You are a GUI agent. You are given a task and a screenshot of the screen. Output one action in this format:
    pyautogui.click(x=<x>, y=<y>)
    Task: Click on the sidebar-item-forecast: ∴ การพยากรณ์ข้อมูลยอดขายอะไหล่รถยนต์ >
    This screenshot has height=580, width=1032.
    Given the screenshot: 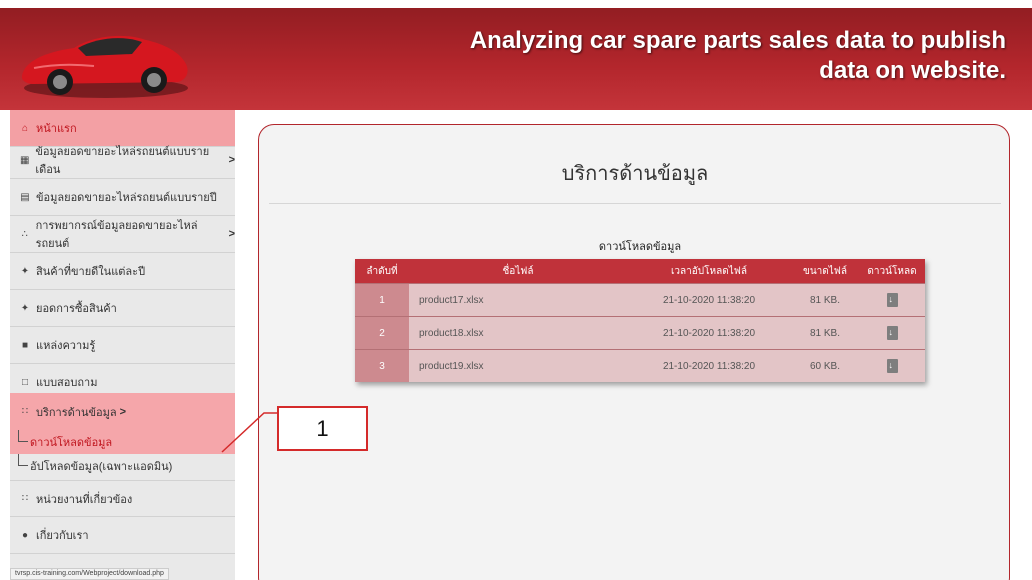 What is the action you would take?
    pyautogui.click(x=122, y=234)
    